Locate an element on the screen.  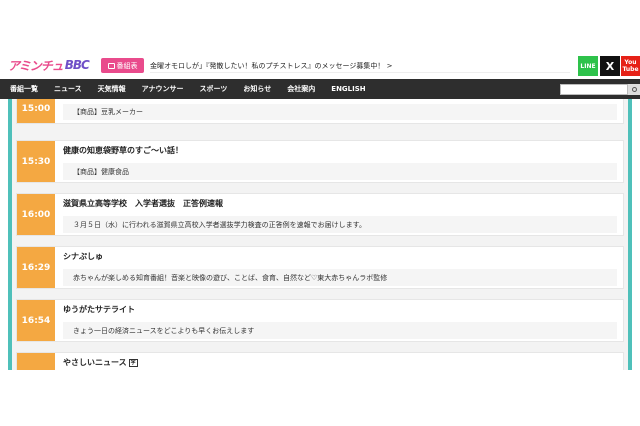
nav-item-notices: お知らせ is located at coordinates (257, 89).